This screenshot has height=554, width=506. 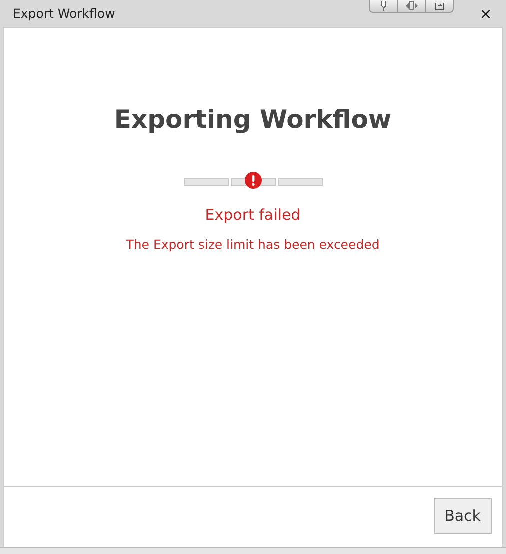 I want to click on close-button: ×, so click(x=486, y=13).